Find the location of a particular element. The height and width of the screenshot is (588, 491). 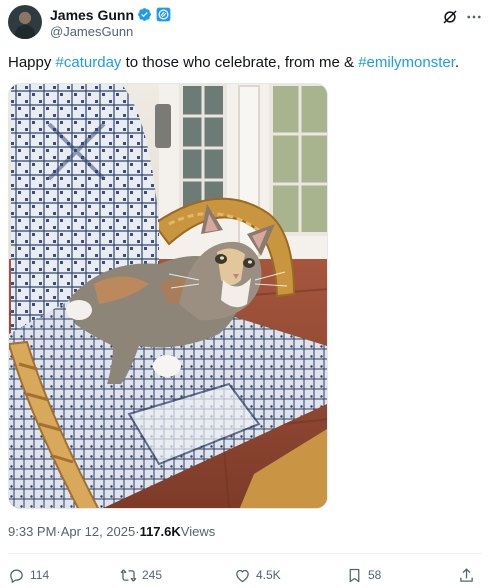

like-button: 4.5K is located at coordinates (257, 575).